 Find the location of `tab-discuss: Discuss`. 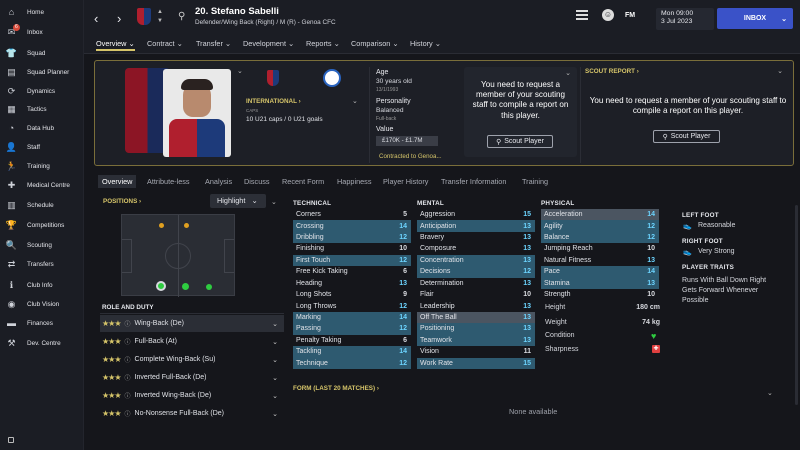

tab-discuss: Discuss is located at coordinates (257, 181).